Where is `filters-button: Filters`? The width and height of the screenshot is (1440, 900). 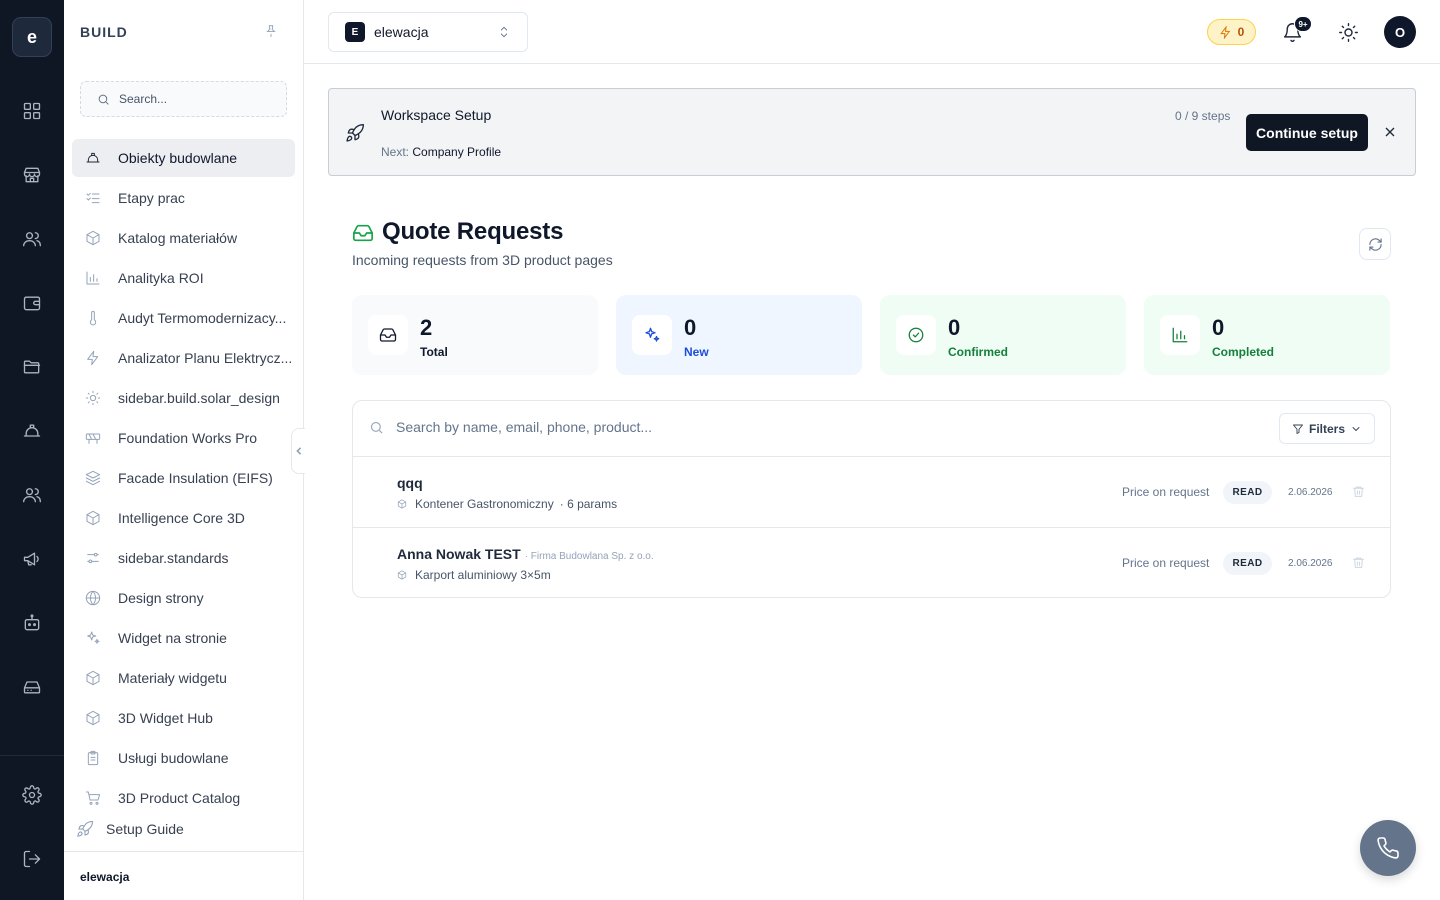 filters-button: Filters is located at coordinates (1327, 428).